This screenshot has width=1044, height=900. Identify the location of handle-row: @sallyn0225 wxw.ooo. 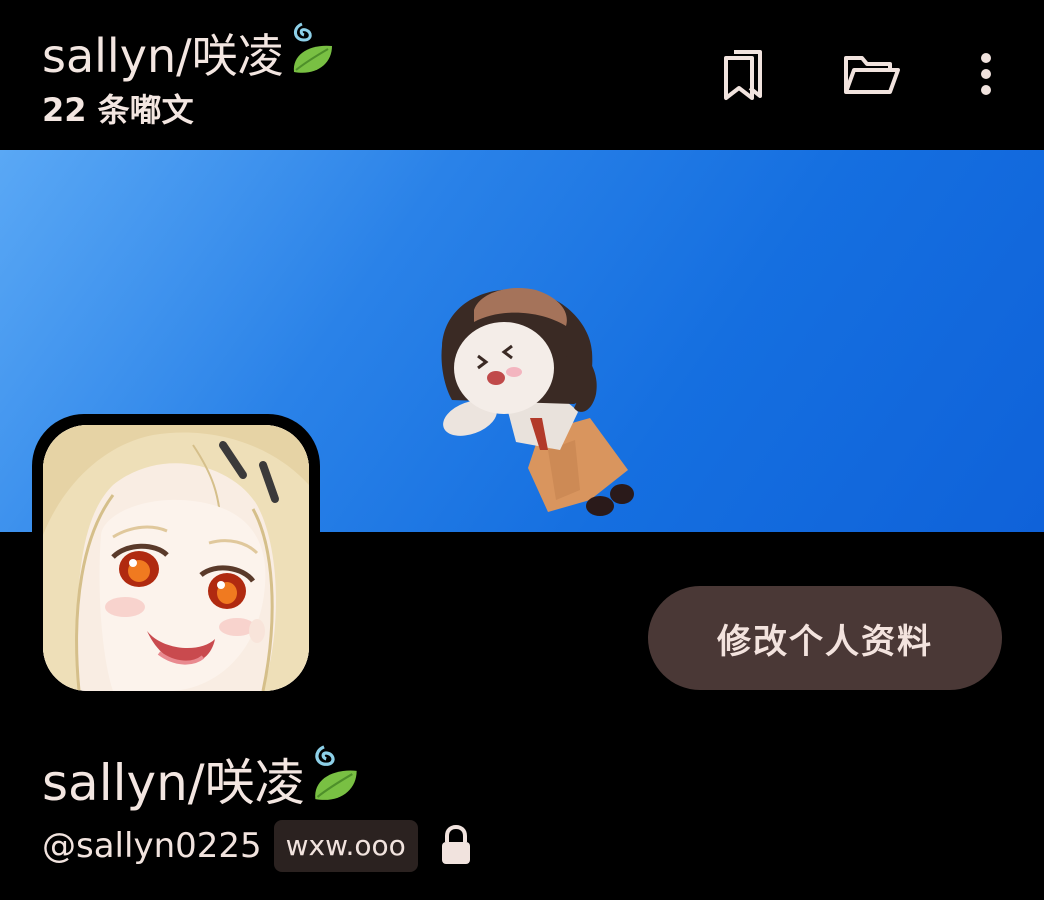
(258, 846).